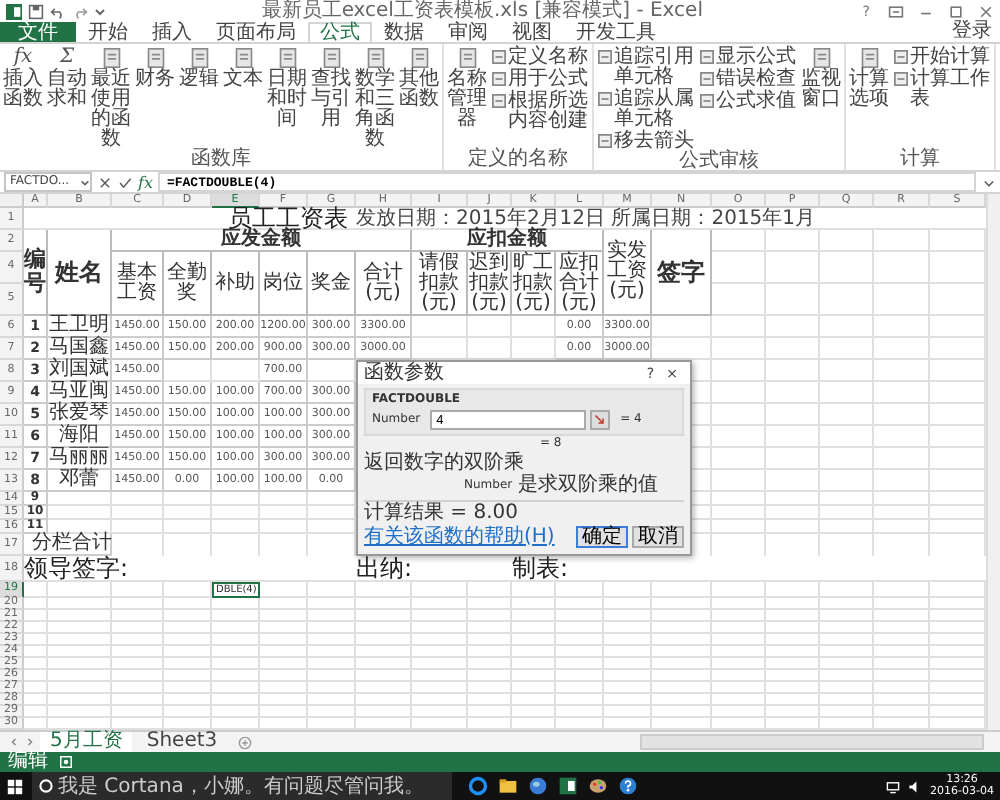  Describe the element at coordinates (242, 786) in the screenshot. I see `search-field: 我是 Cortana，小娜。有问题尽管问我。` at that location.